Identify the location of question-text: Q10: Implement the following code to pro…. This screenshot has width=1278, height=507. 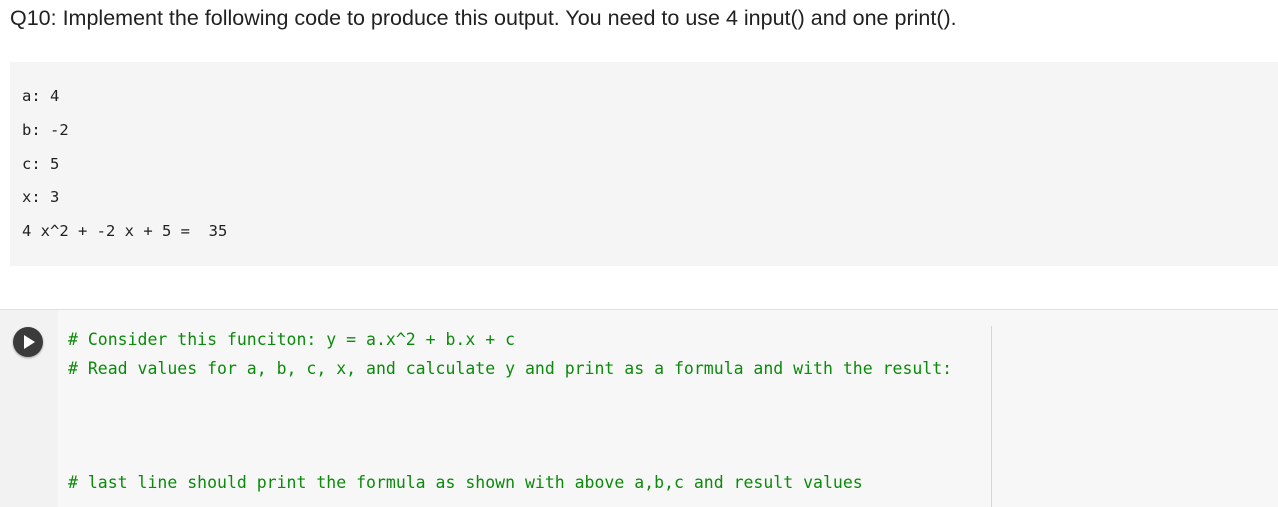
(483, 18).